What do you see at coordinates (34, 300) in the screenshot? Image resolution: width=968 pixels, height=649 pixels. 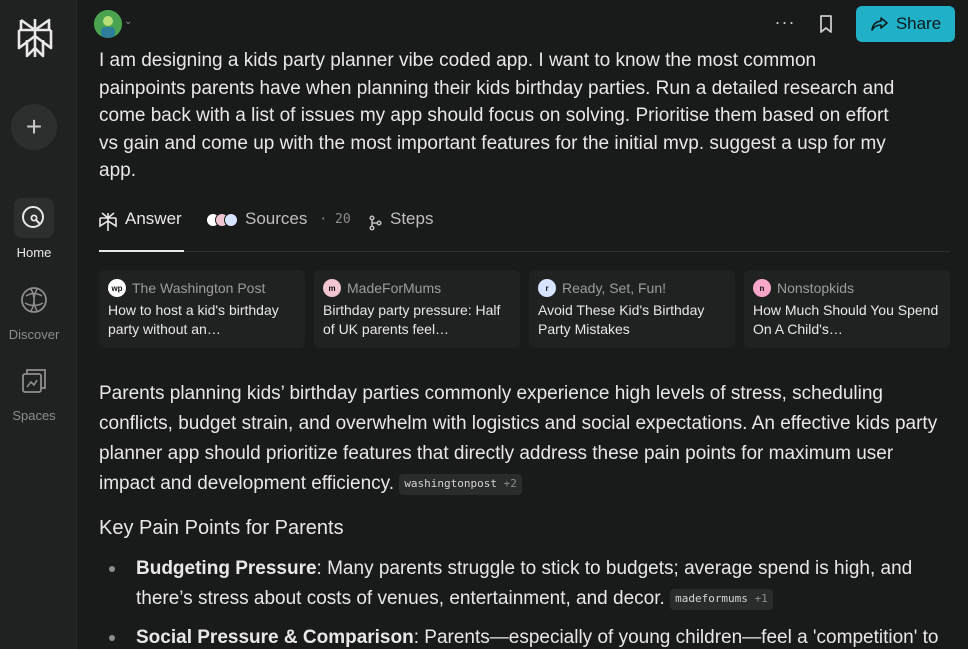 I see `globe-icon` at bounding box center [34, 300].